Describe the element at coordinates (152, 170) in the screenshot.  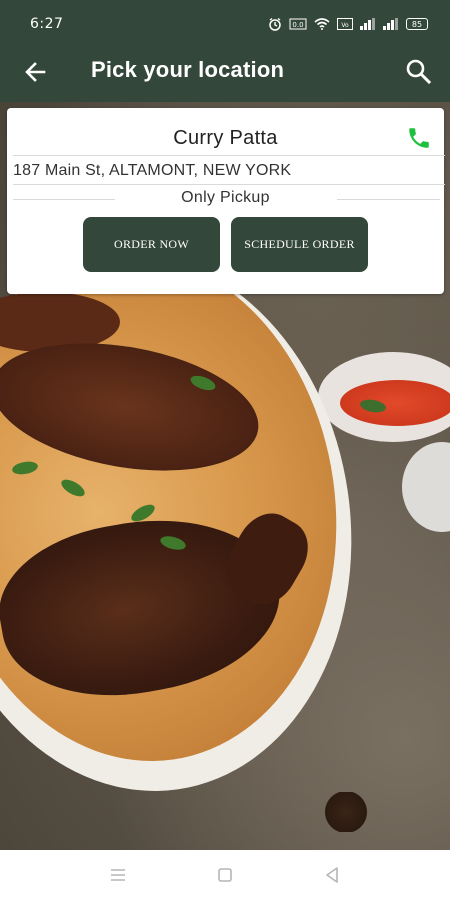
I see `restaurant-address: 187 Main St, ALTAMONT, NEW YORK` at that location.